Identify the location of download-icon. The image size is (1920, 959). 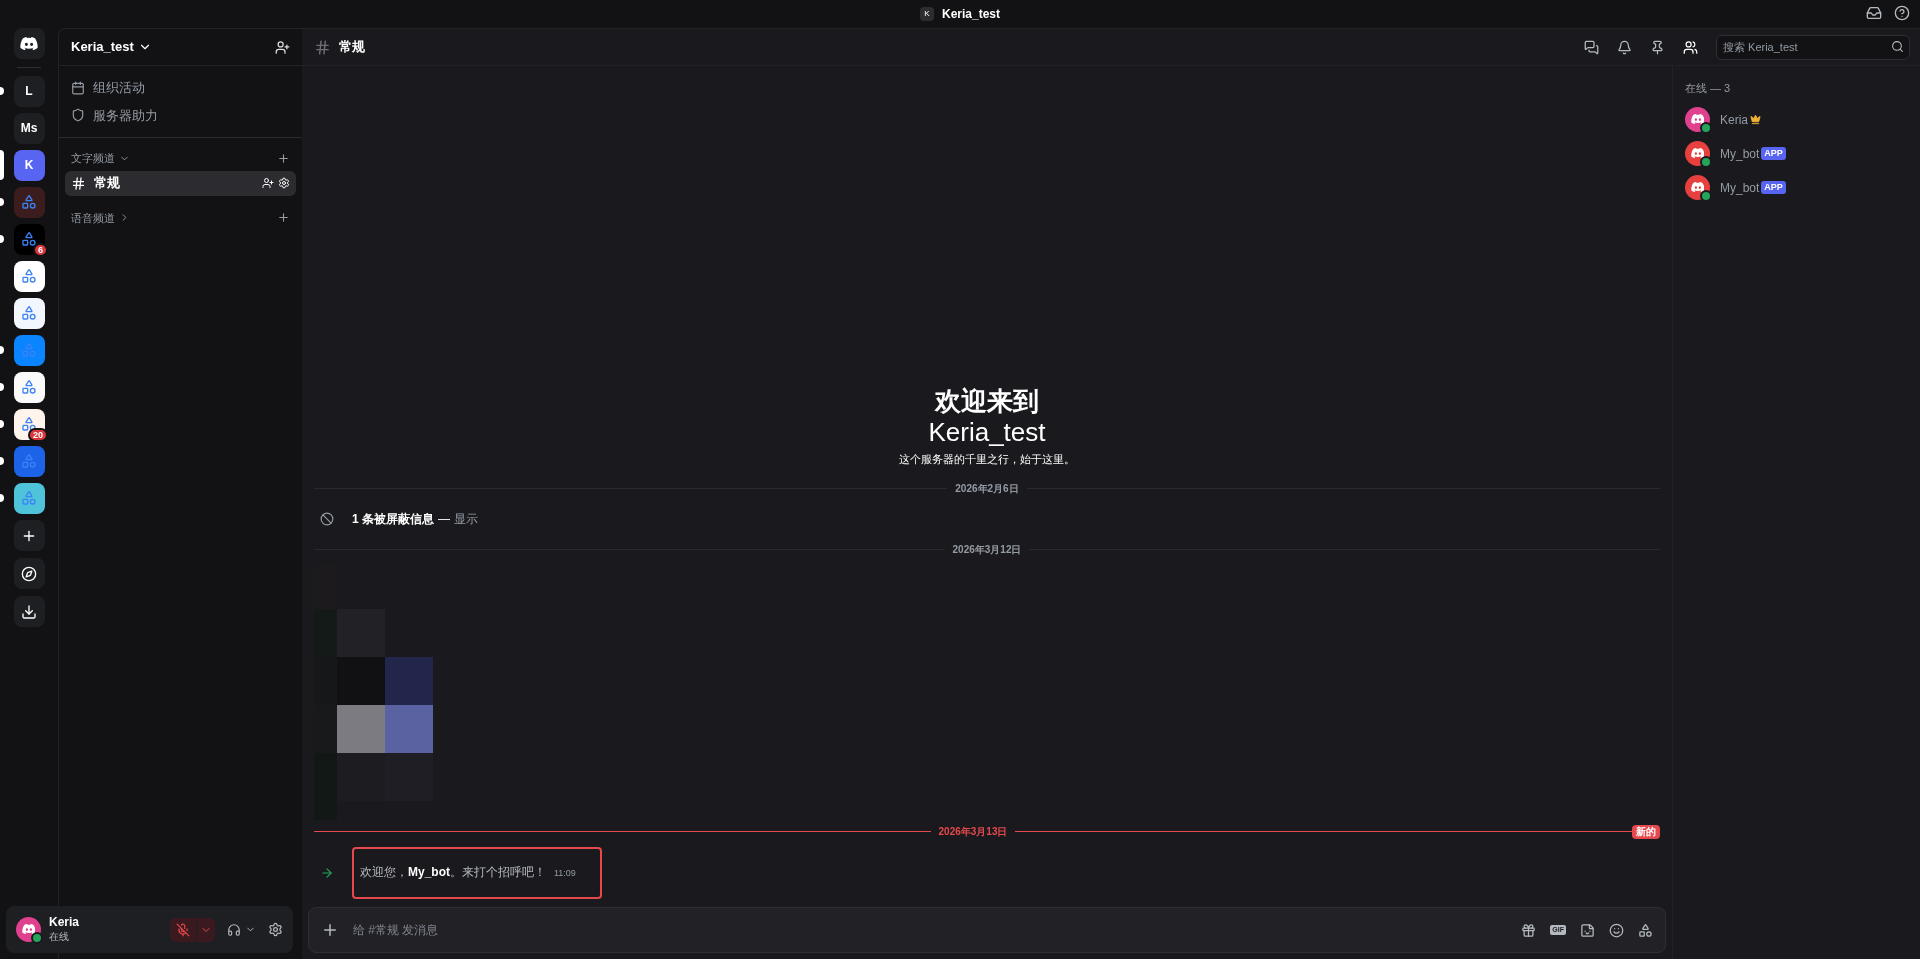
(29, 611).